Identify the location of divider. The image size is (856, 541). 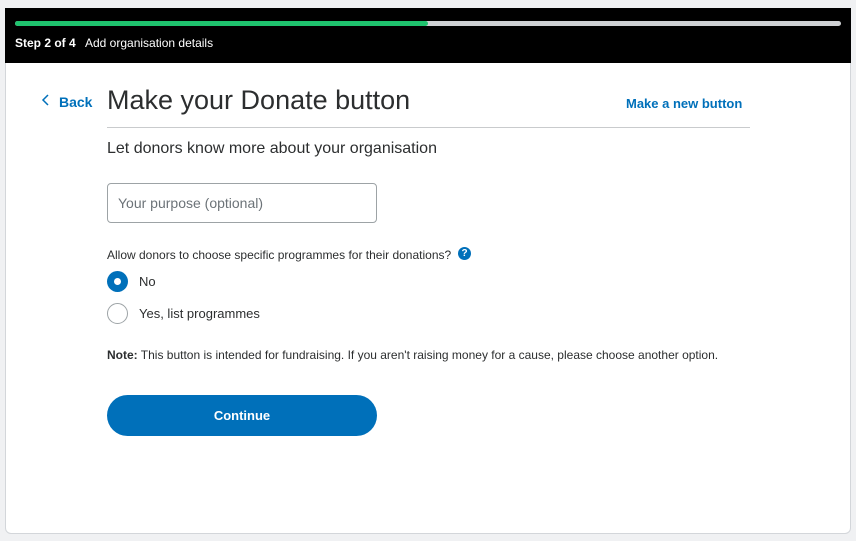
(428, 127).